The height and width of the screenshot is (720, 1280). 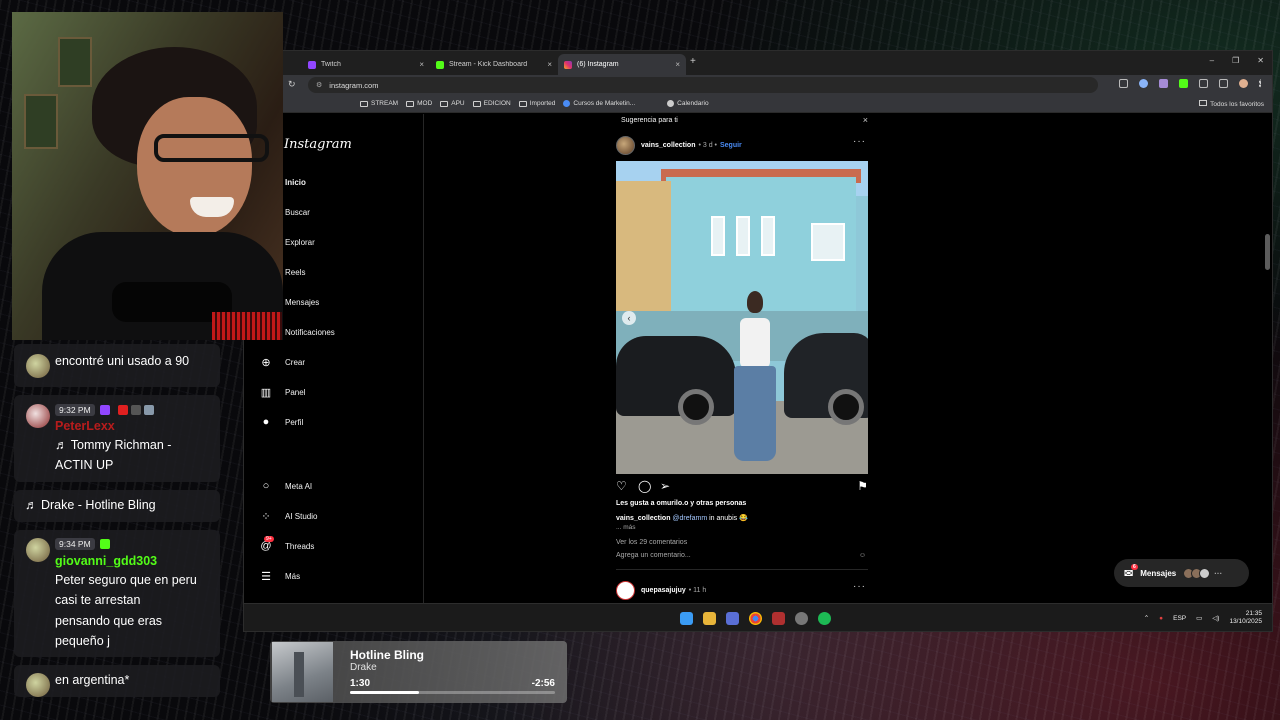 I want to click on file-explorer-icon, so click(x=709, y=618).